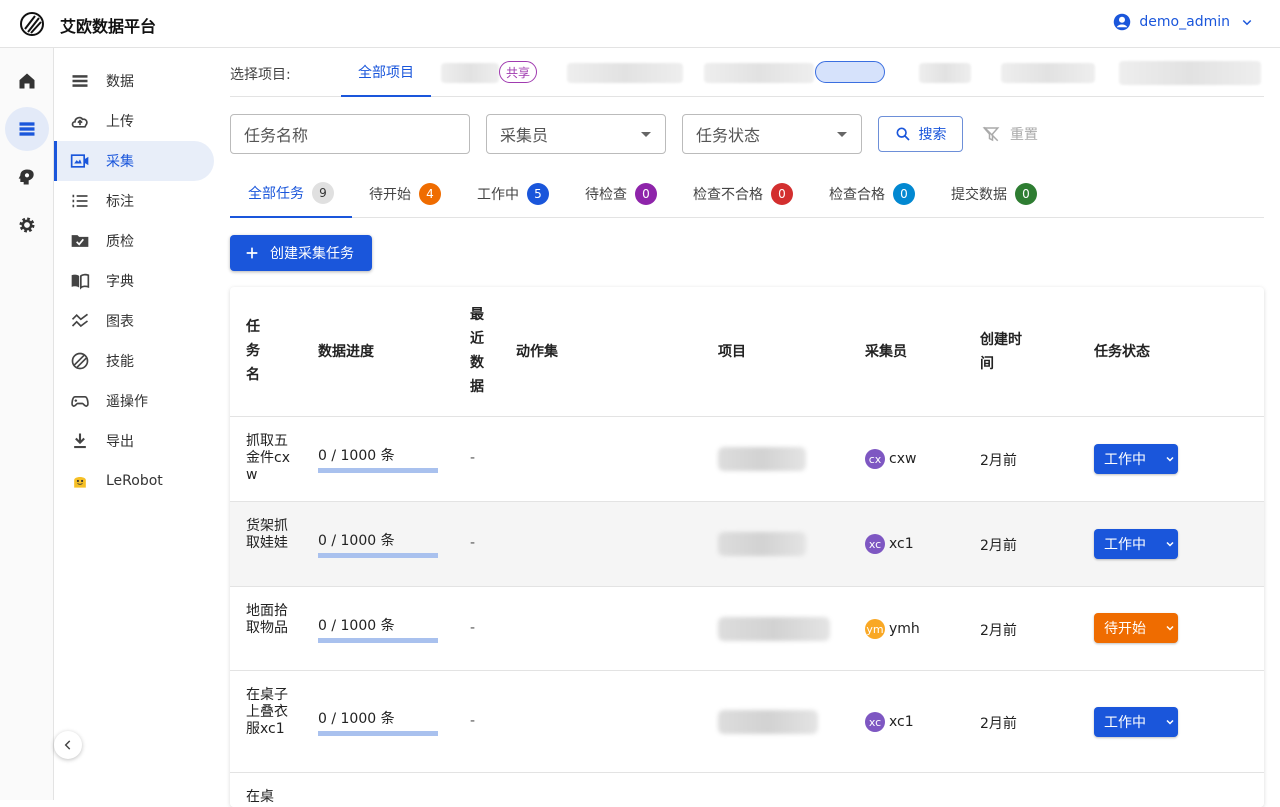 This screenshot has height=807, width=1280. I want to click on table-row: 地面拾取物品 0 / 1000 条 - ym ymh 2月前 待开始, so click(747, 629).